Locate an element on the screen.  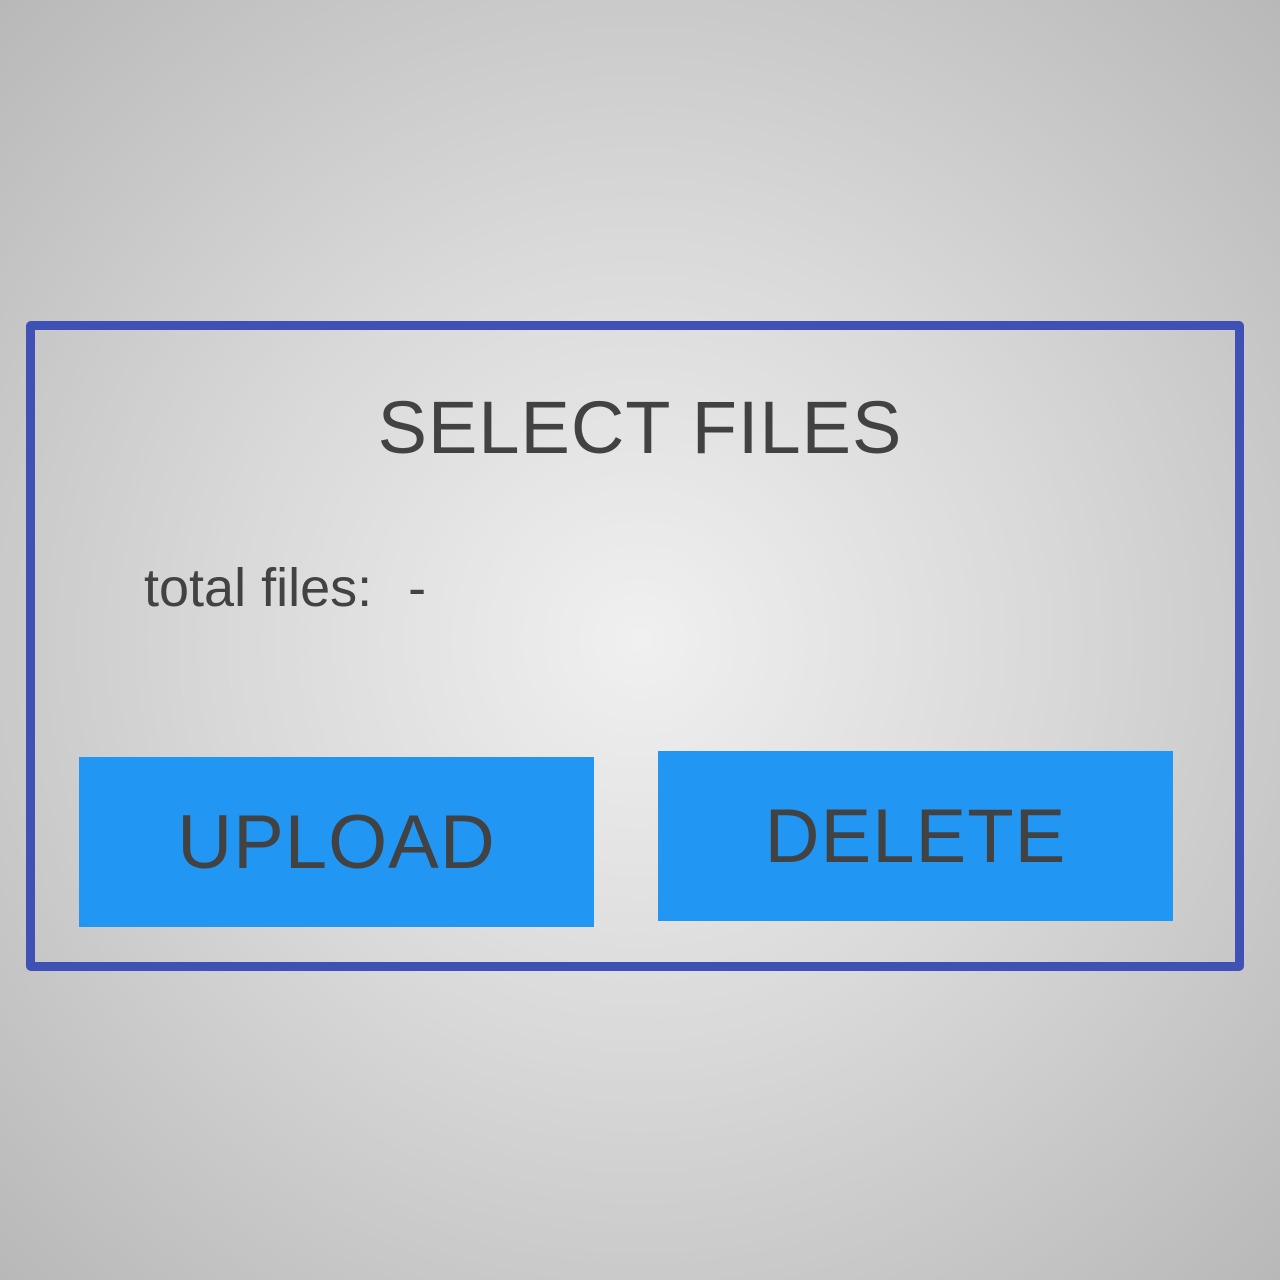
total-files-value: - is located at coordinates (417, 588).